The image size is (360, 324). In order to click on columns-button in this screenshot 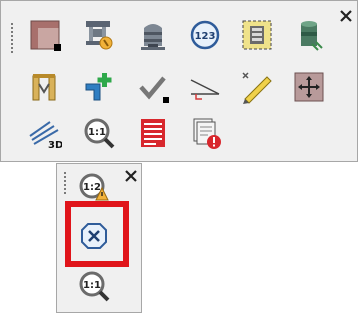, I will do `click(45, 87)`.